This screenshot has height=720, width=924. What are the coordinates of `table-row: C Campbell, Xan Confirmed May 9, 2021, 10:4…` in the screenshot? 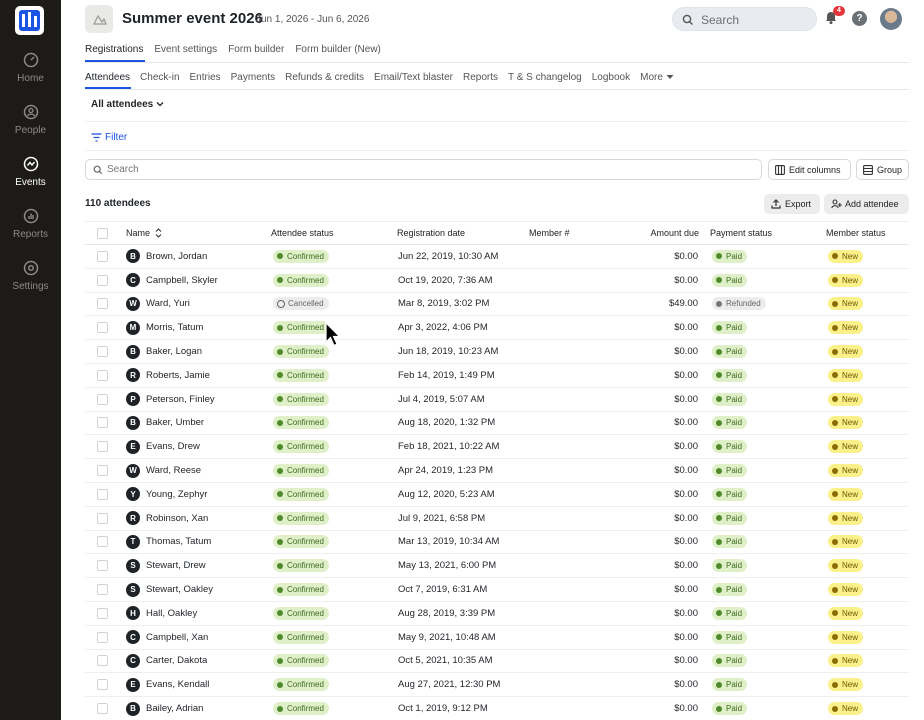 It's located at (497, 638).